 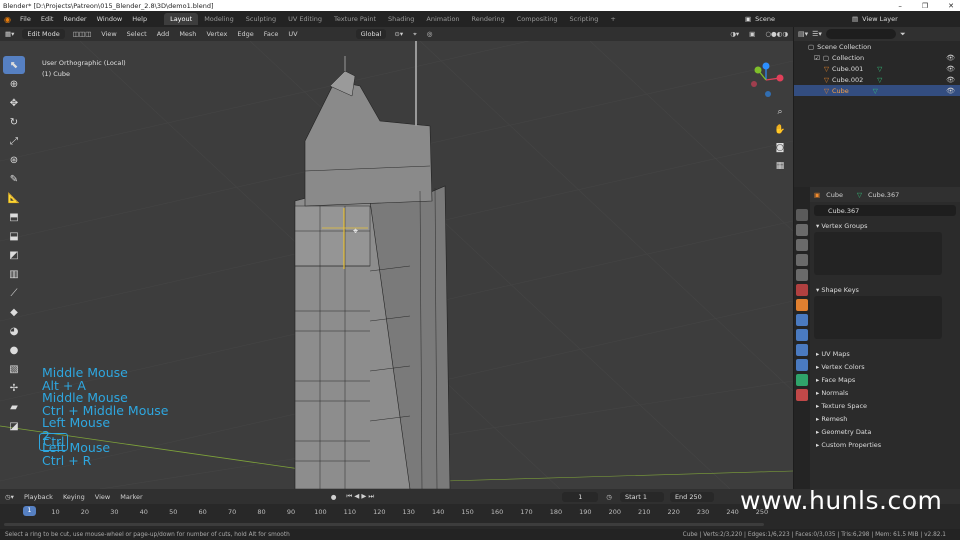 I want to click on poly-build-tool-icon: ◆, so click(x=14, y=312).